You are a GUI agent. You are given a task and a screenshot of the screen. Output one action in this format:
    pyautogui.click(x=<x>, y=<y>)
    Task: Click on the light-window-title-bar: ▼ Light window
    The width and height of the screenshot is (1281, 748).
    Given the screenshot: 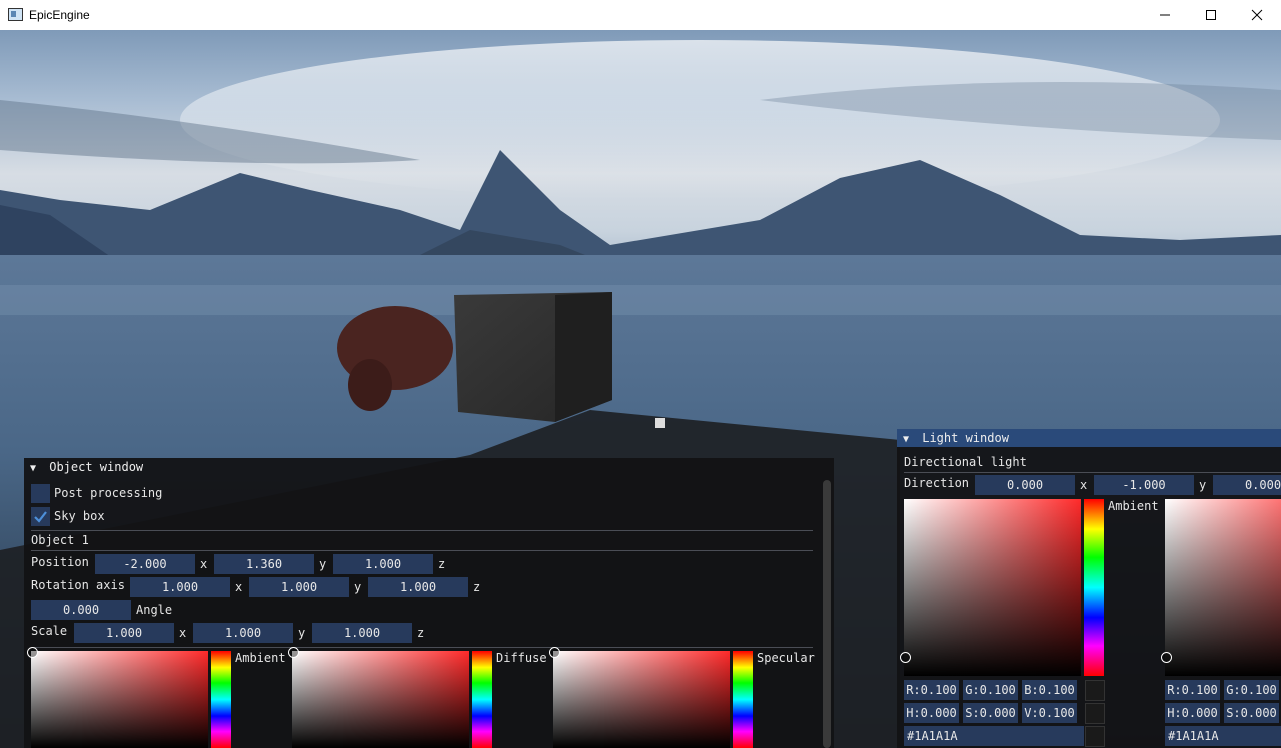 What is the action you would take?
    pyautogui.click(x=1089, y=438)
    